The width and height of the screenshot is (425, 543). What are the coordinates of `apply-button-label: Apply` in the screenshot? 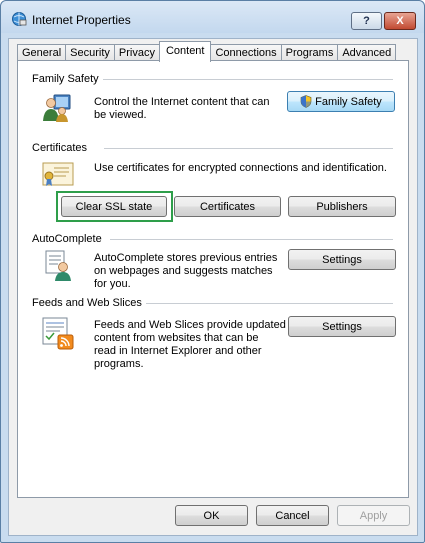 It's located at (373, 515).